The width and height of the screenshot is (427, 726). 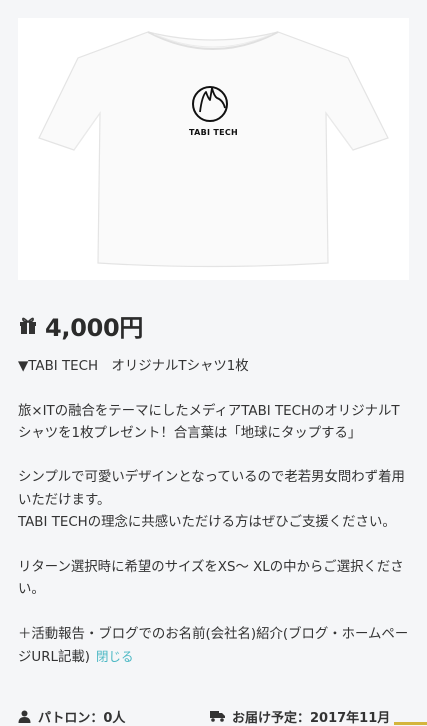 I want to click on patron-count: パトロン：0人, so click(x=71, y=716).